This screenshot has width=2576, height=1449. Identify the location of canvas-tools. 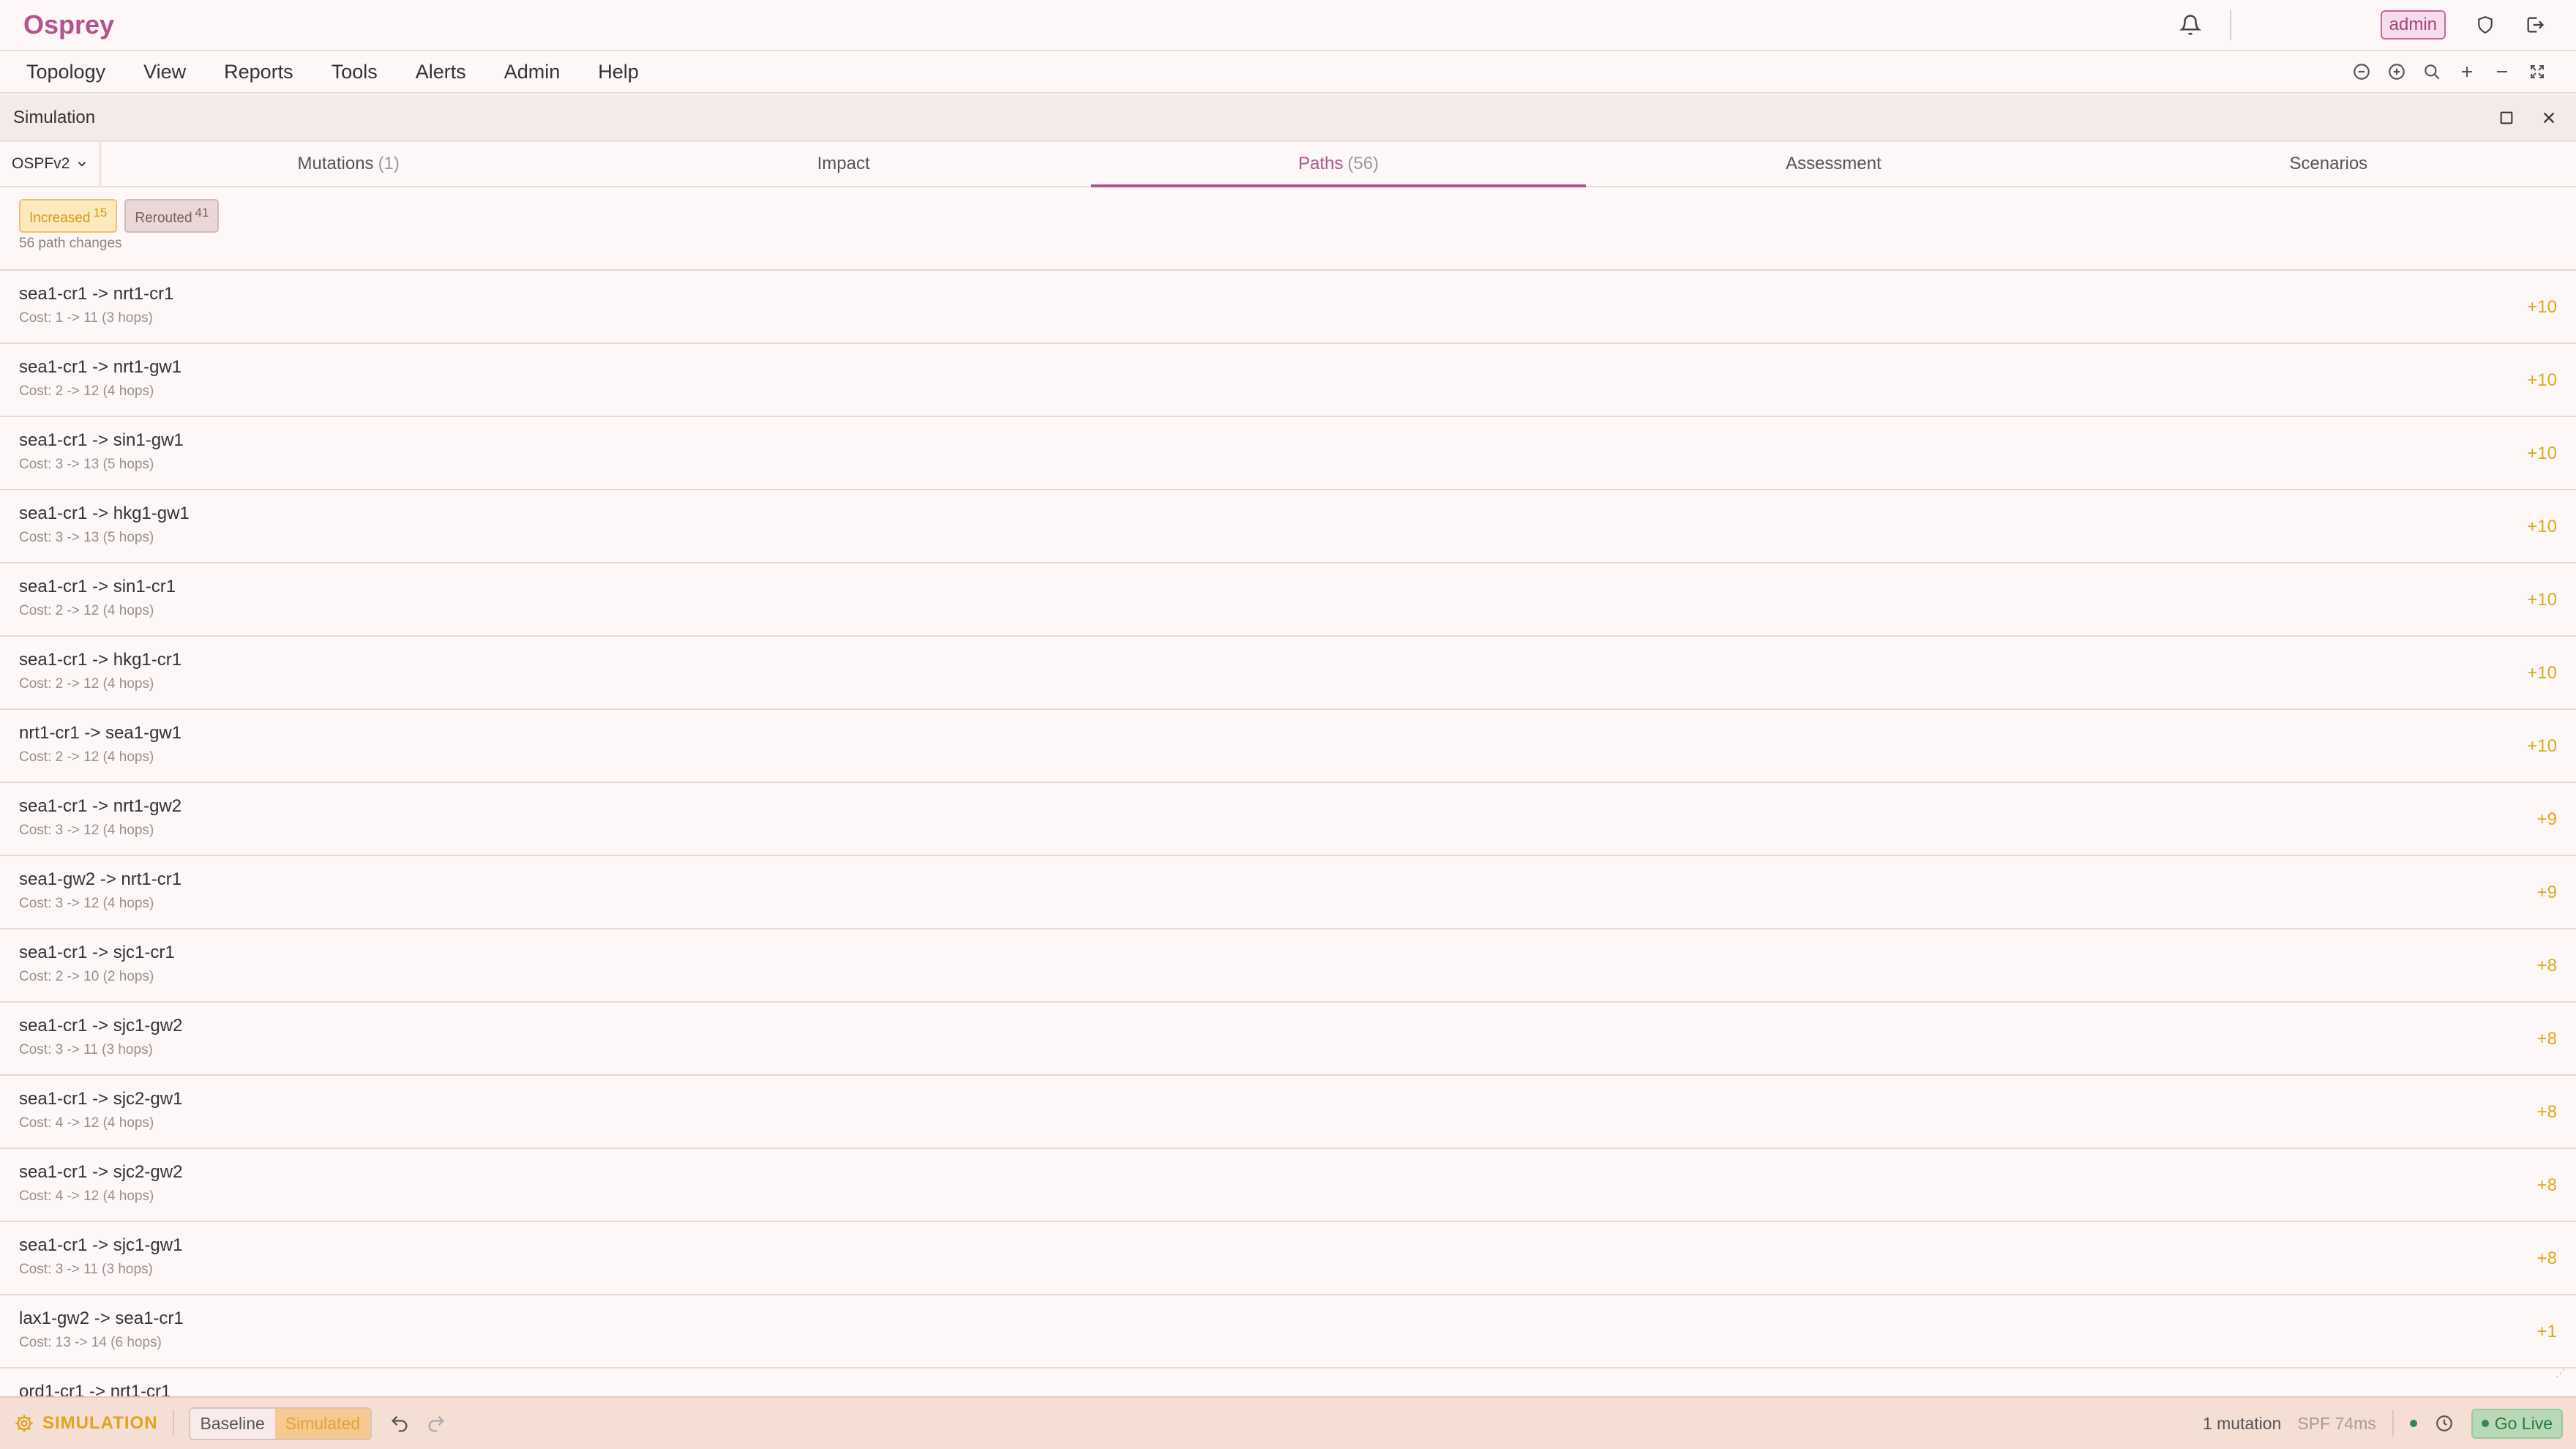
(2449, 71).